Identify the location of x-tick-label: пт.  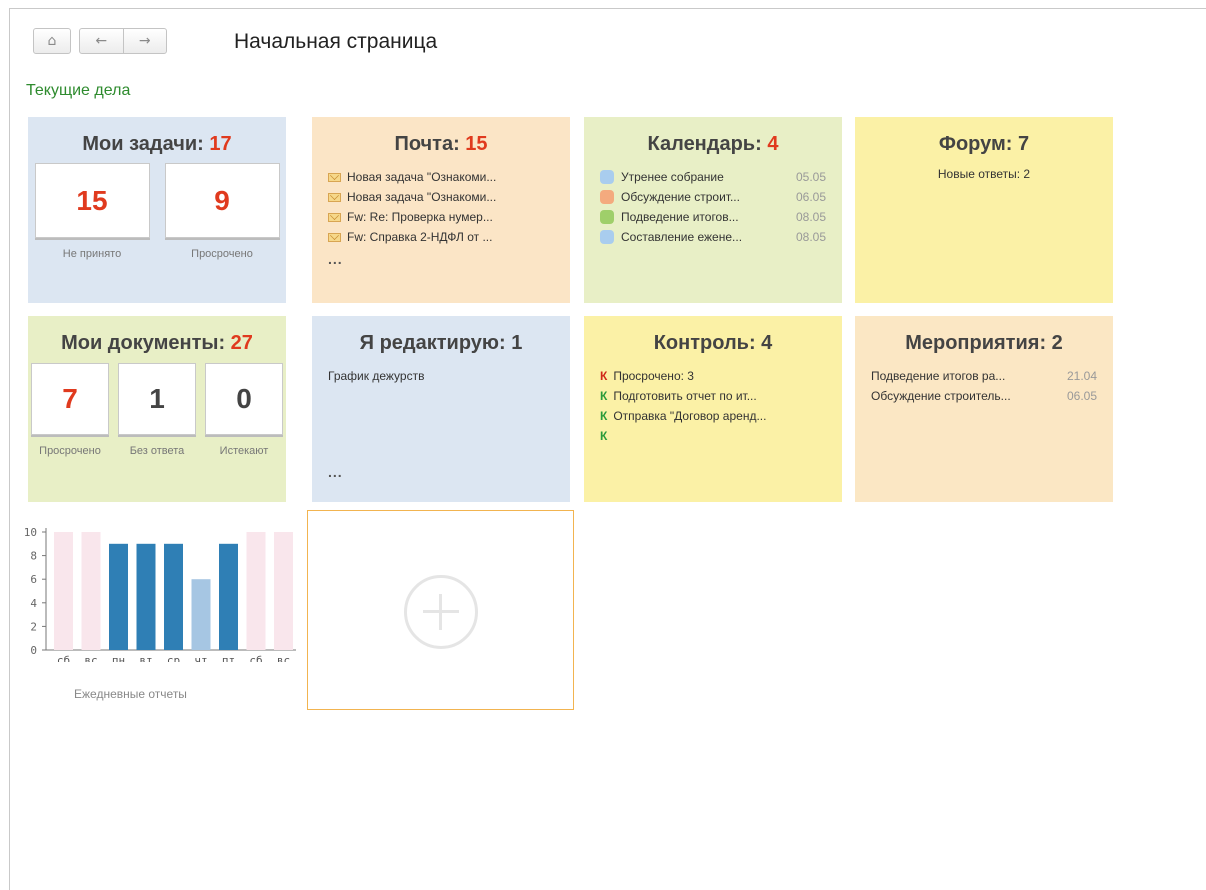
(228, 658).